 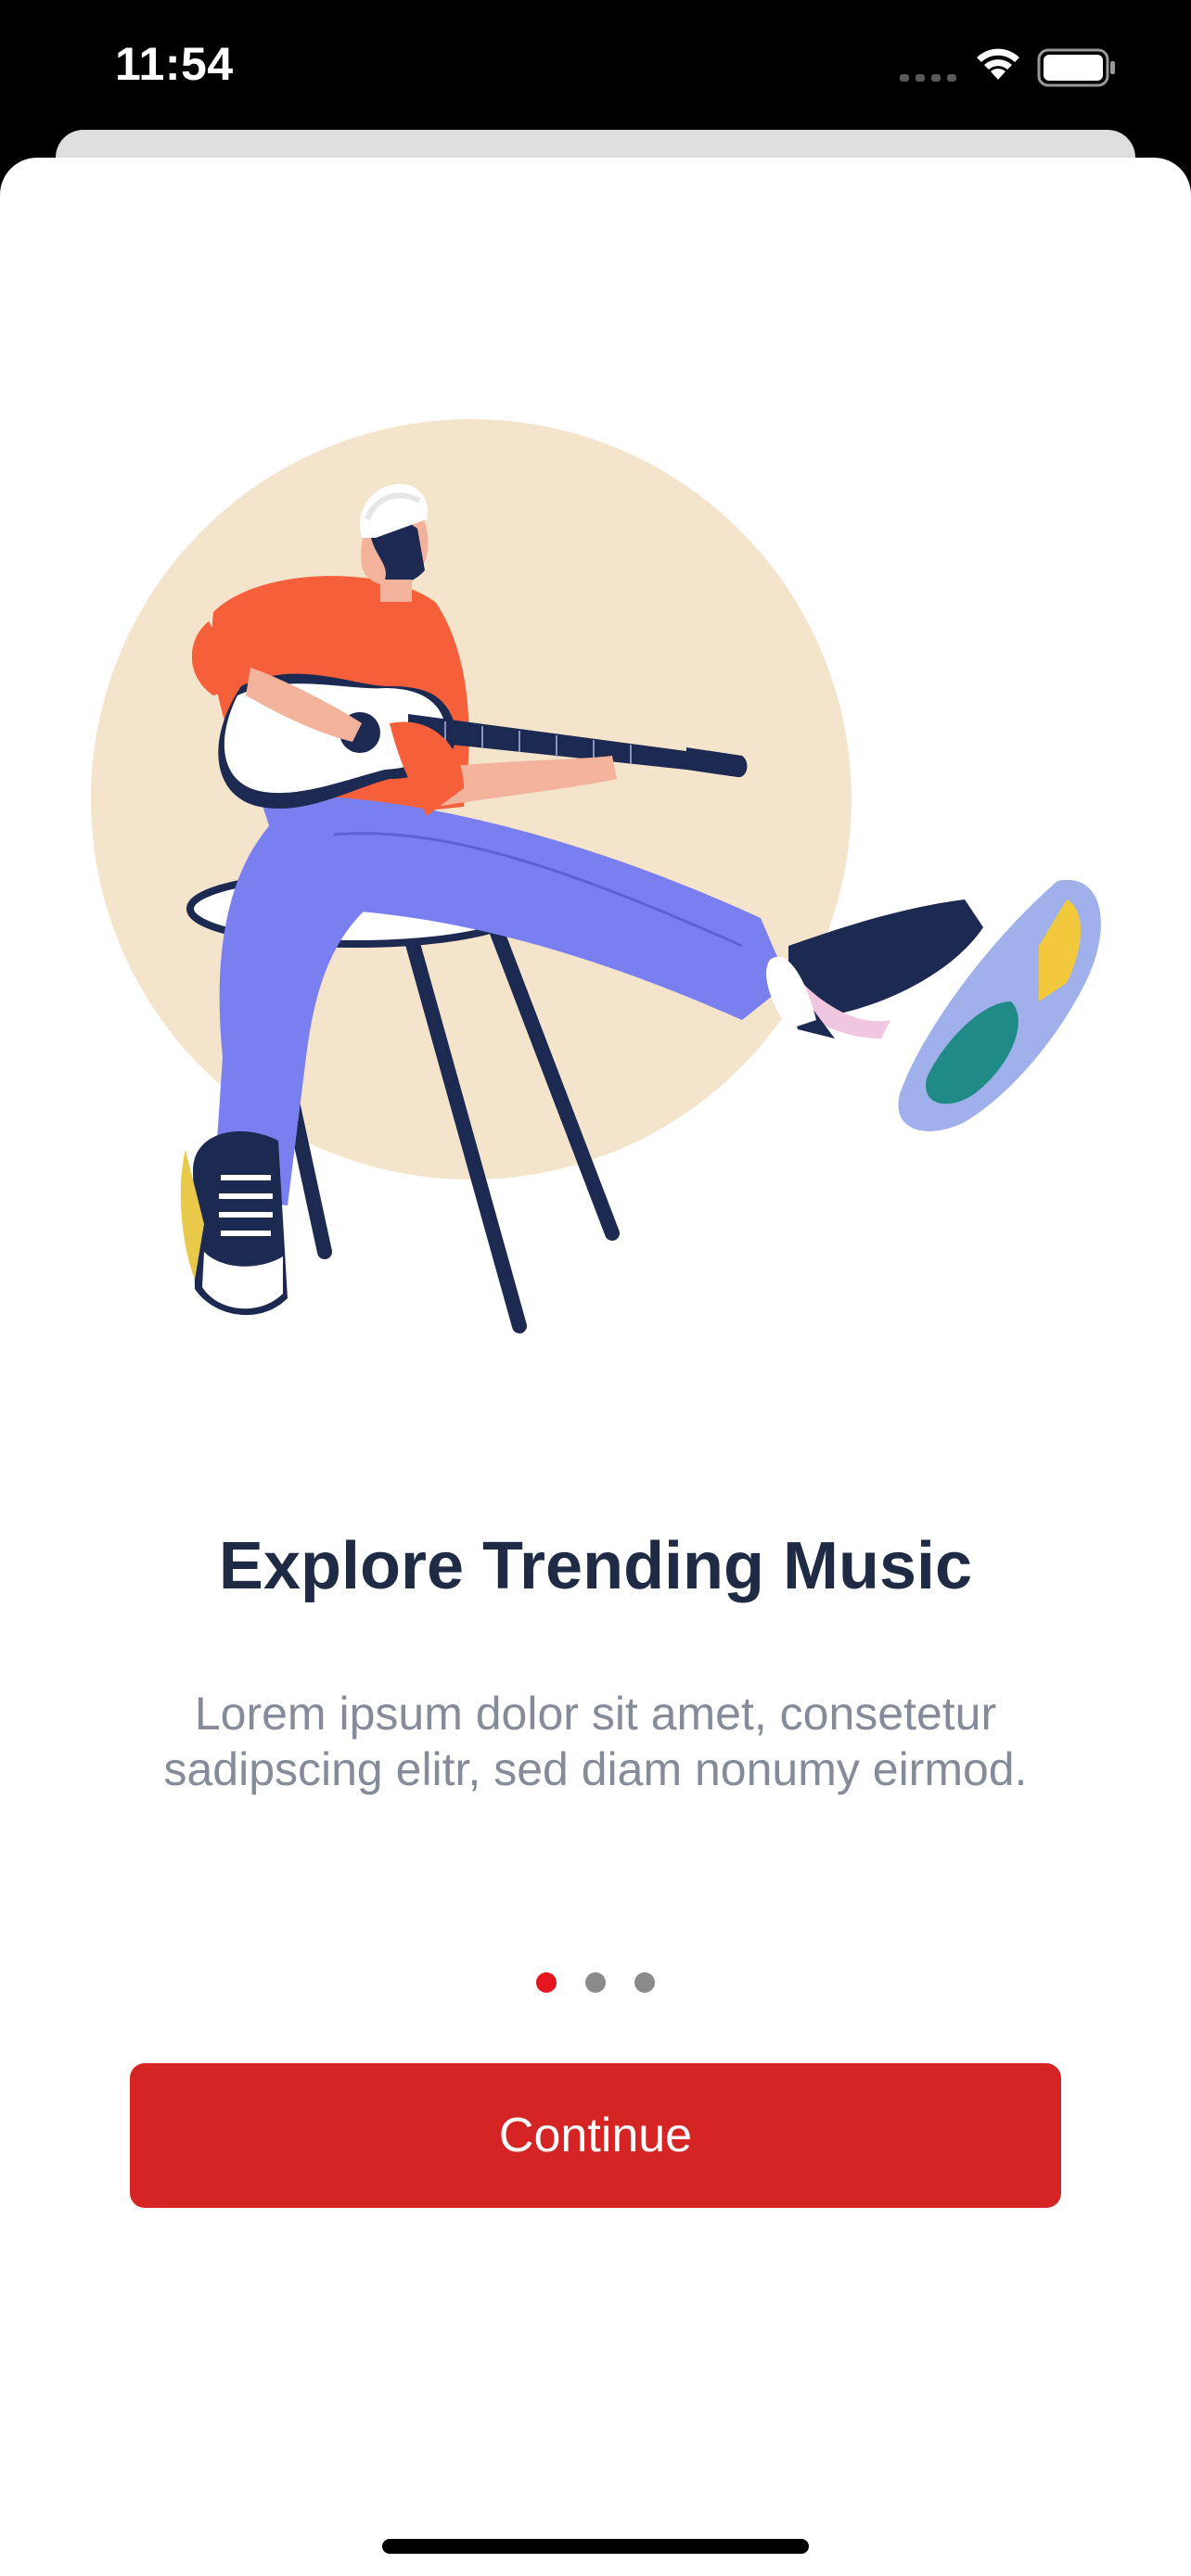 What do you see at coordinates (928, 78) in the screenshot?
I see `signal-dots-icon` at bounding box center [928, 78].